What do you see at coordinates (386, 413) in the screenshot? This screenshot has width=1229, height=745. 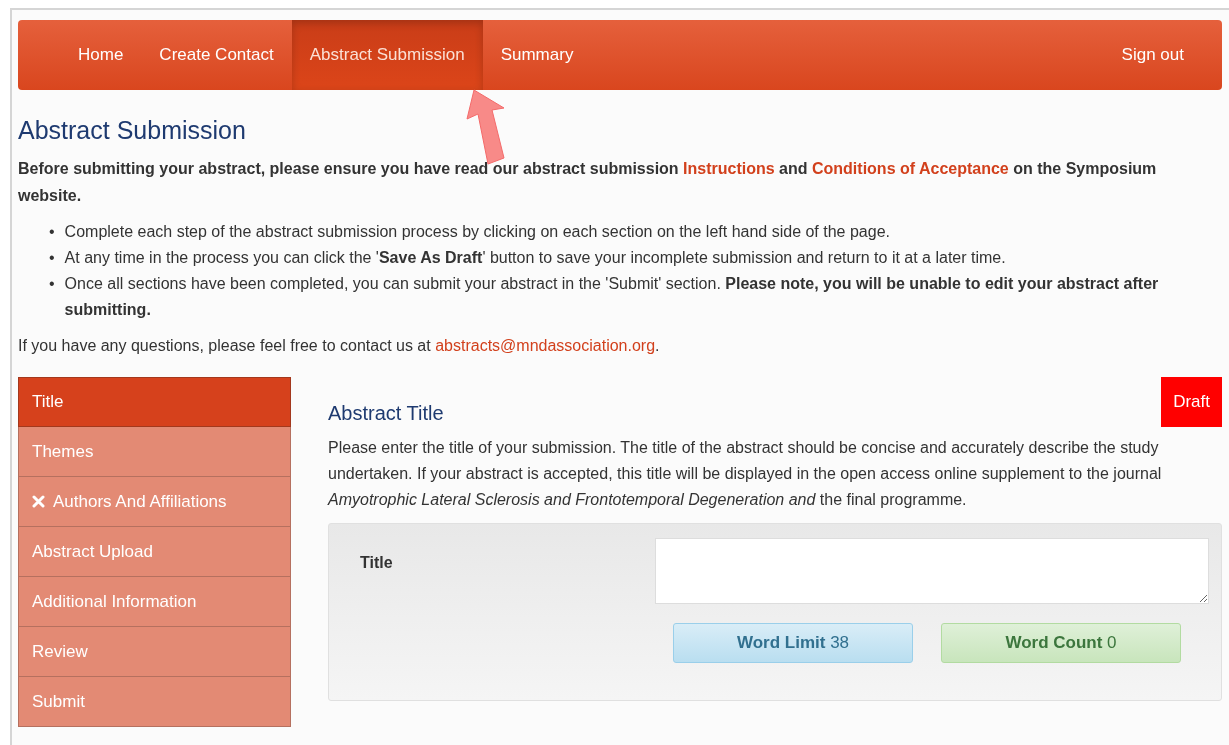 I see `section-title: Abstract Title` at bounding box center [386, 413].